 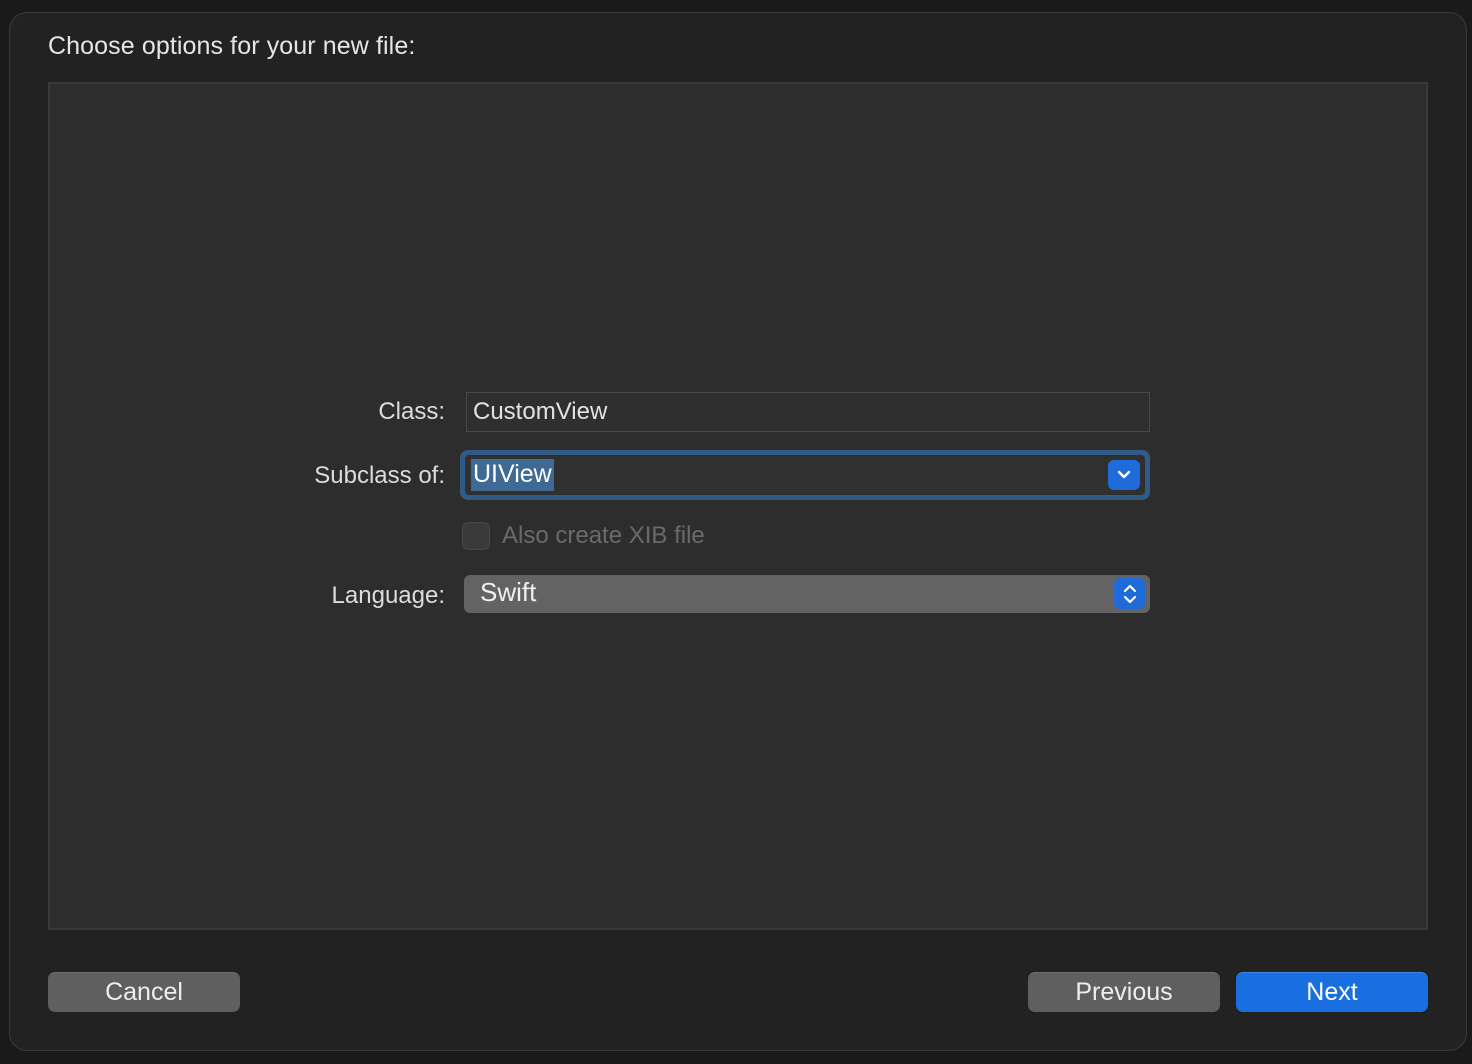 I want to click on class-label: Class:, so click(x=411, y=411).